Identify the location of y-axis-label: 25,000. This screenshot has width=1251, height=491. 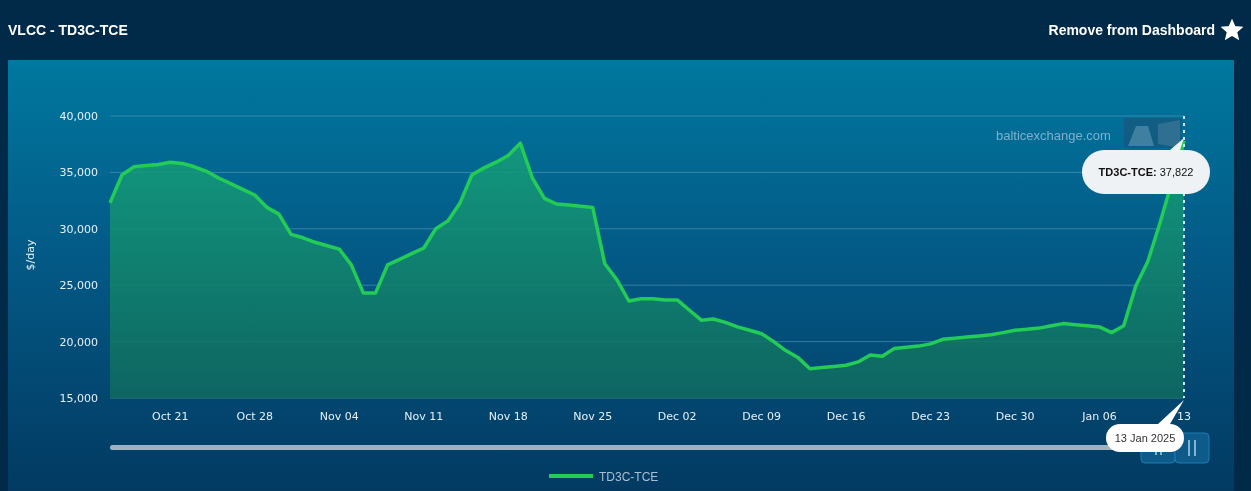
(78, 286).